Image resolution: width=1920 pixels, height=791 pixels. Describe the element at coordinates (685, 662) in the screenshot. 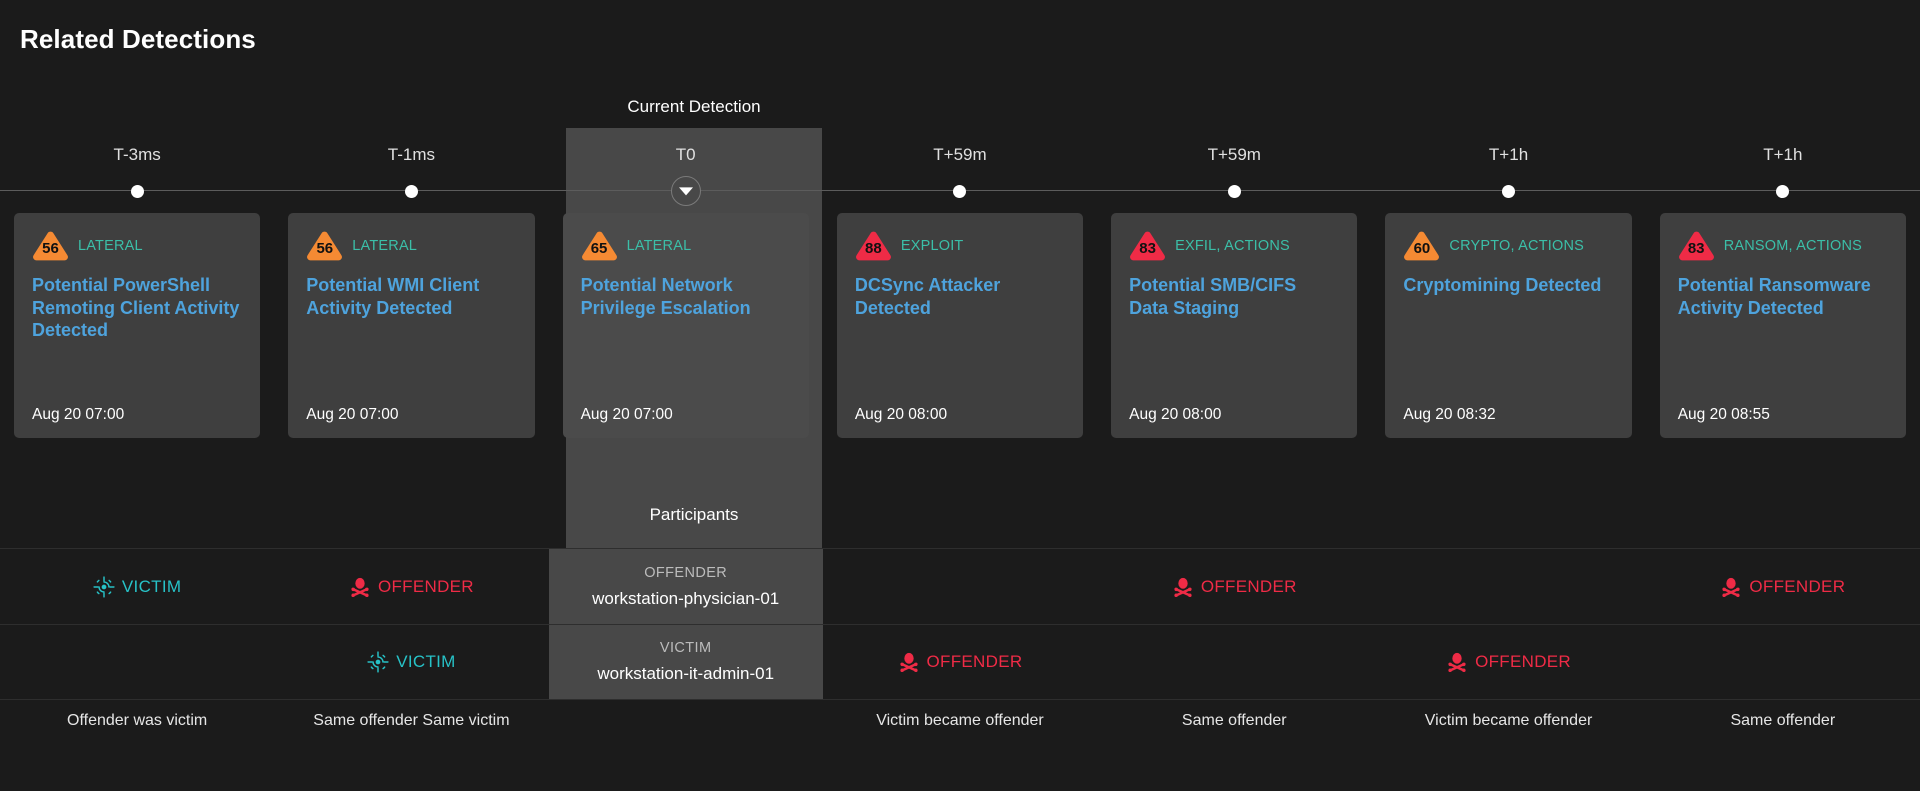

I see `participant-cell: VICTIM workstation-it-admin-01` at that location.